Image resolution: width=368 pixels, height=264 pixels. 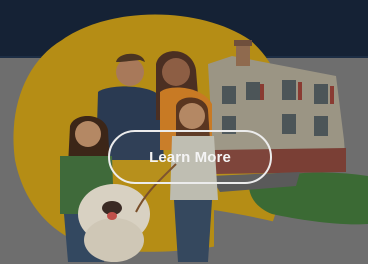 I want to click on learn-more-label: Learn More, so click(x=190, y=157).